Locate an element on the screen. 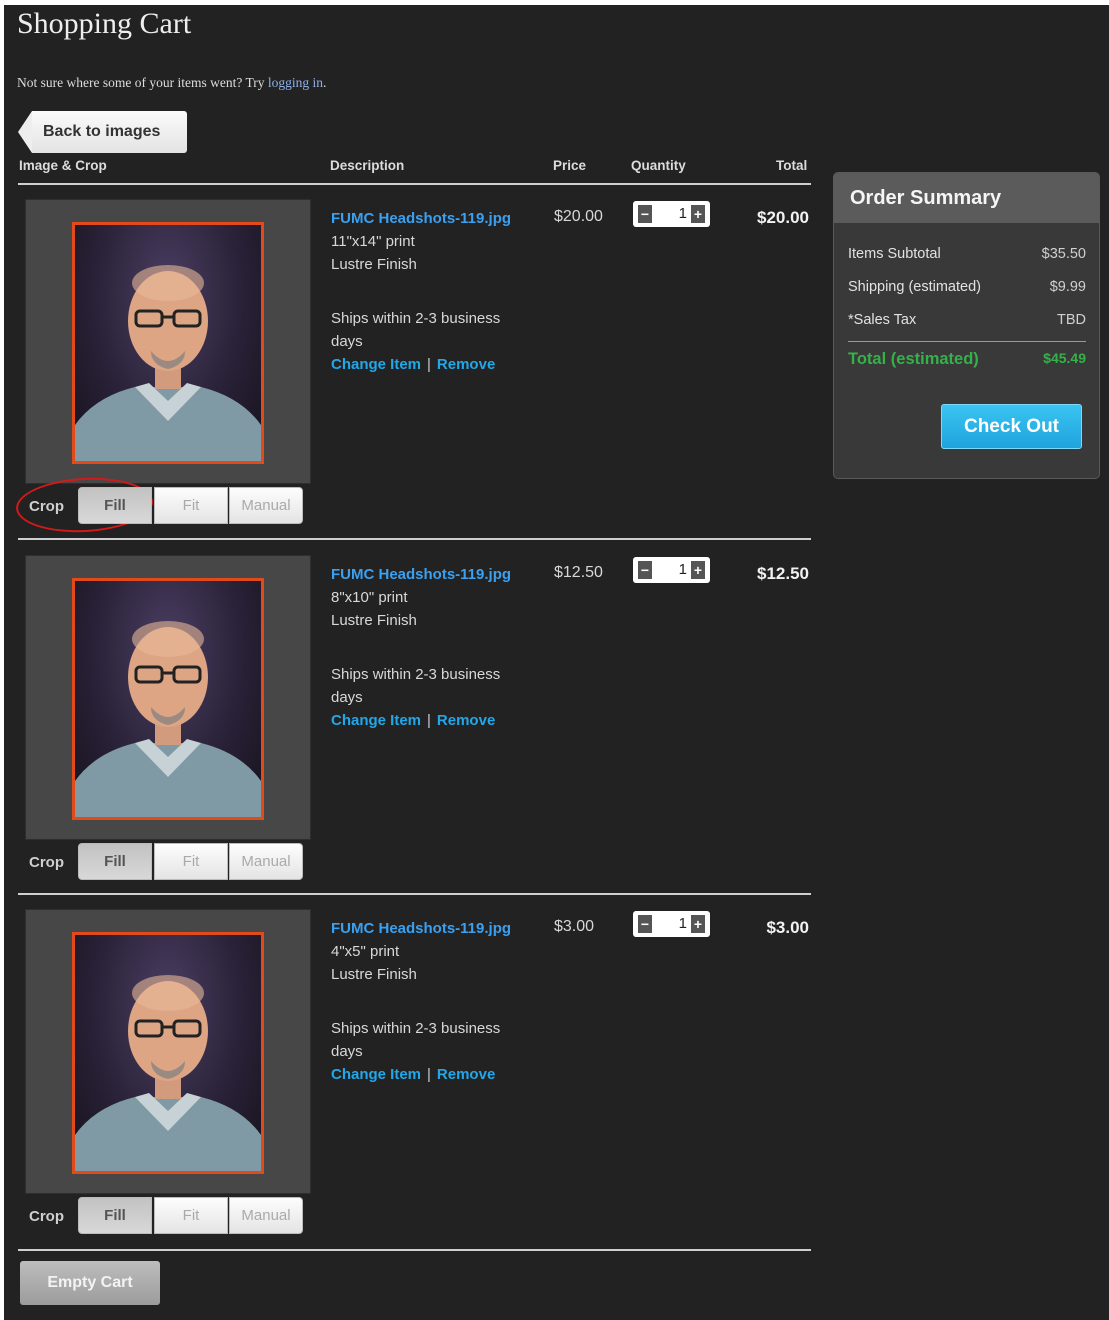 The width and height of the screenshot is (1109, 1320). col-header-description: Description is located at coordinates (367, 165).